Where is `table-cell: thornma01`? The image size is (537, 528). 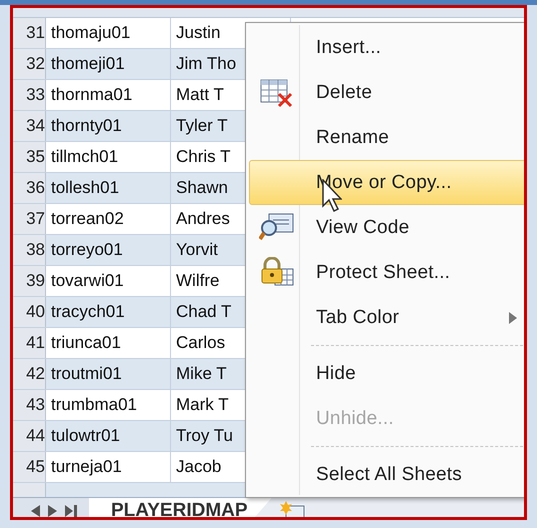 table-cell: thornma01 is located at coordinates (108, 95).